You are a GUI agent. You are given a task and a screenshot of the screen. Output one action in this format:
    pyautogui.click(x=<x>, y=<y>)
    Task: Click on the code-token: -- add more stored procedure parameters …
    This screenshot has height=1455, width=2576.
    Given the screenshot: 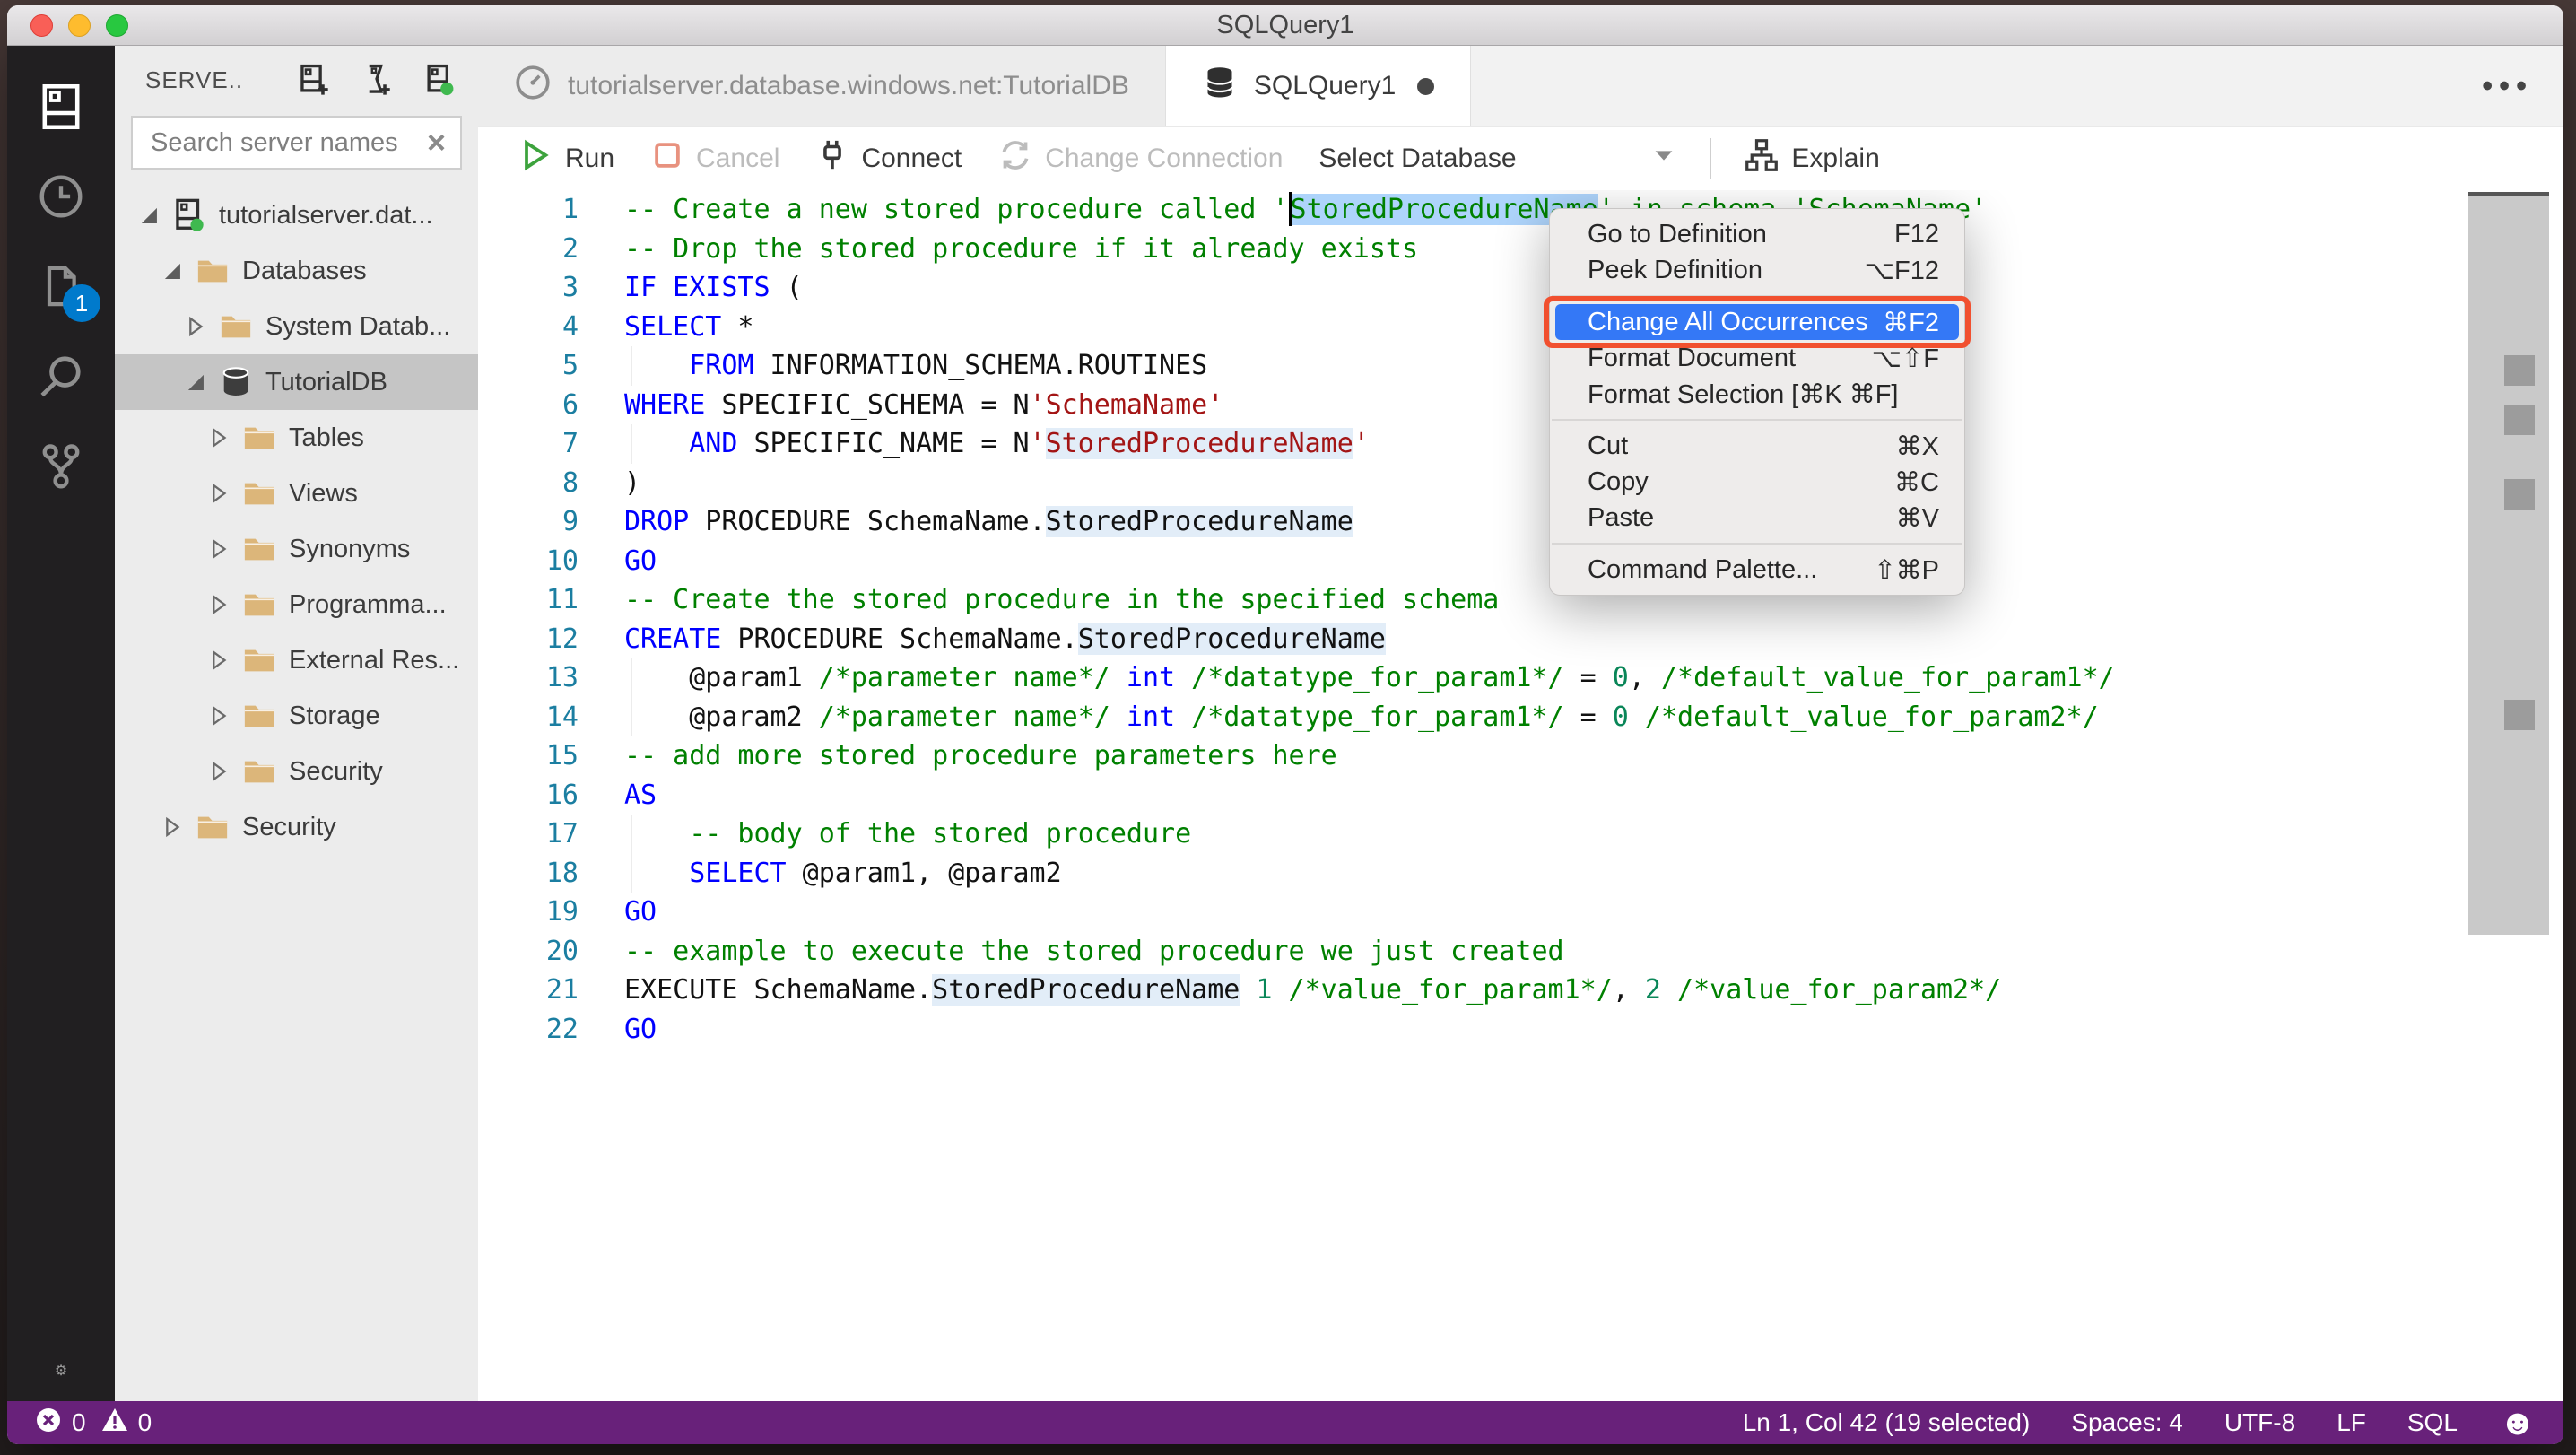 What is the action you would take?
    pyautogui.click(x=980, y=755)
    